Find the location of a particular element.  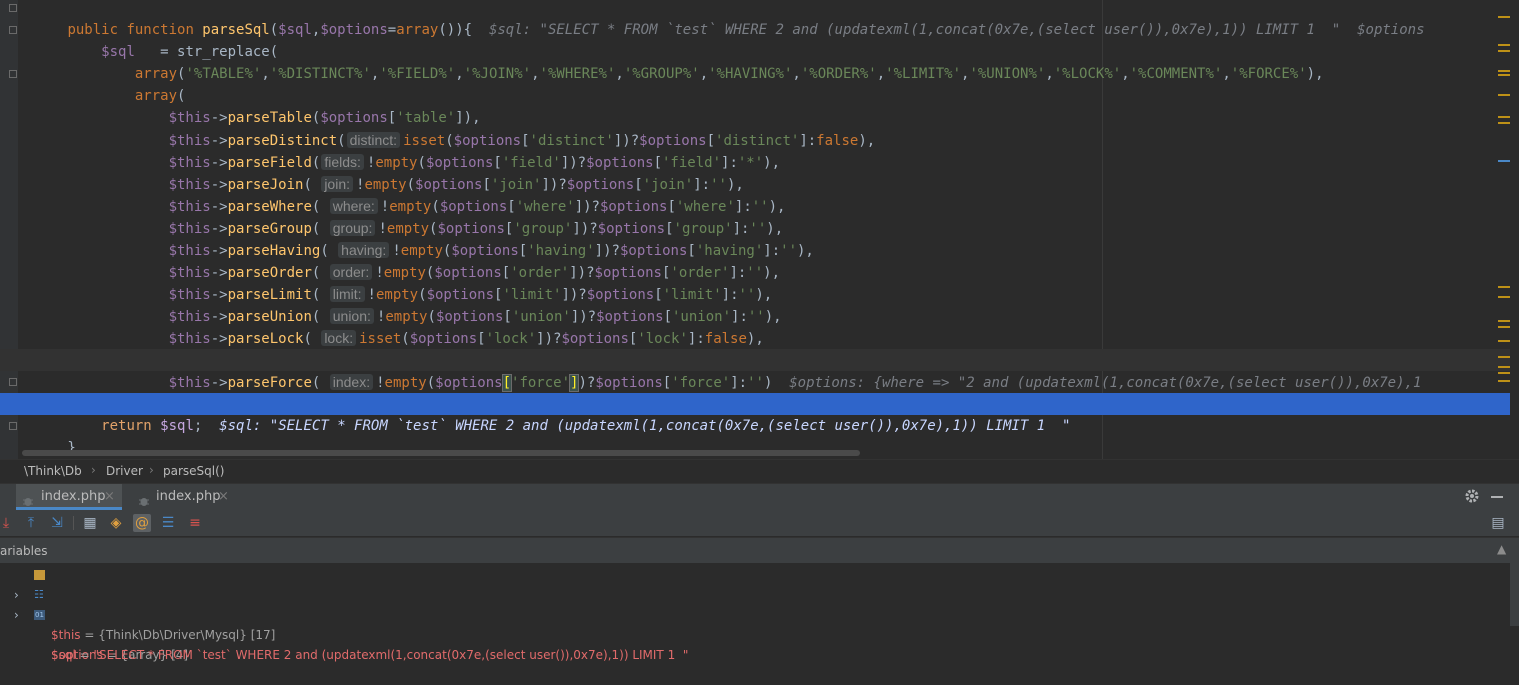

toolbar-divider is located at coordinates (73, 523).